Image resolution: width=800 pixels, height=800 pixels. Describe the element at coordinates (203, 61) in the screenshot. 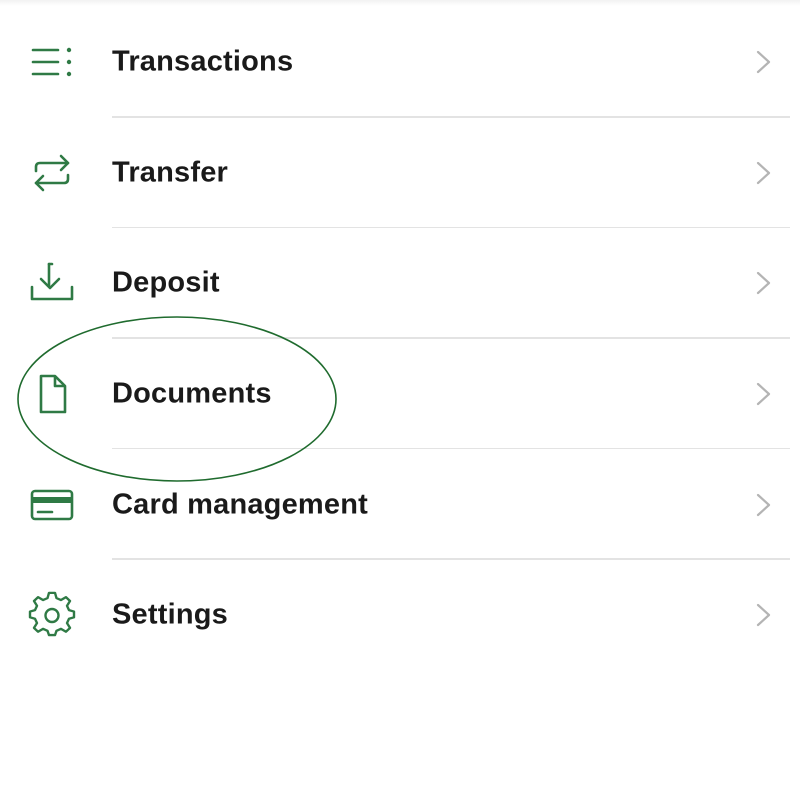

I see `menu-item-label: Transactions` at that location.